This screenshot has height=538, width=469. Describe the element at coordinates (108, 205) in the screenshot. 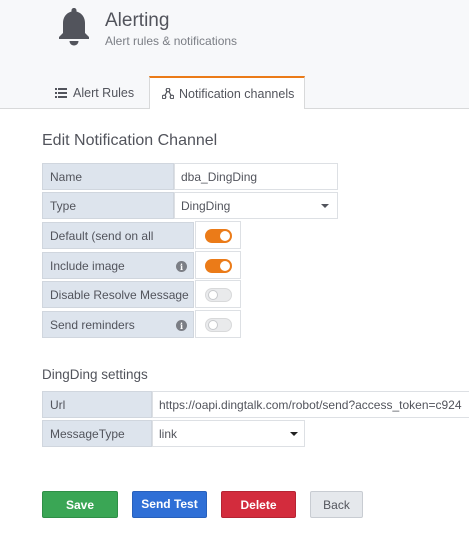

I see `type-label: Type` at that location.